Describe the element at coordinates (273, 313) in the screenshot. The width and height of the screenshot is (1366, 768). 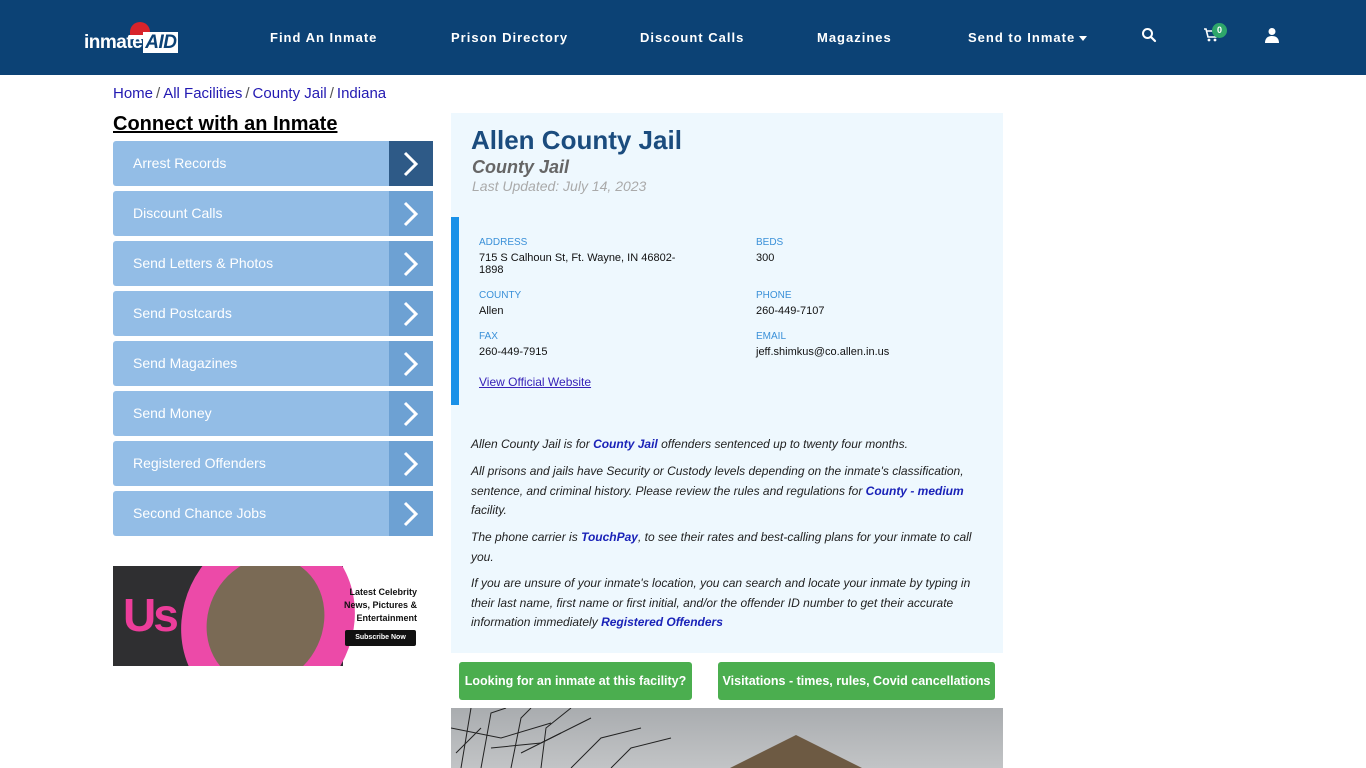
I see `sidebar-item-send-postcards: Send Postcards` at that location.